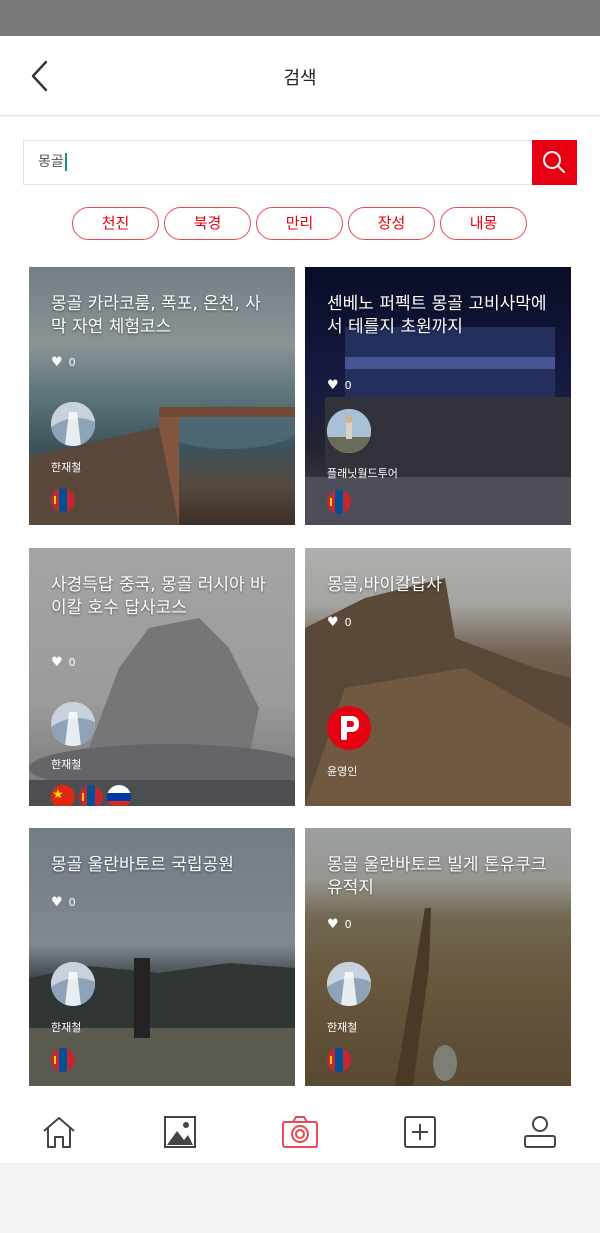 The width and height of the screenshot is (600, 1233). I want to click on header: 검색, so click(300, 76).